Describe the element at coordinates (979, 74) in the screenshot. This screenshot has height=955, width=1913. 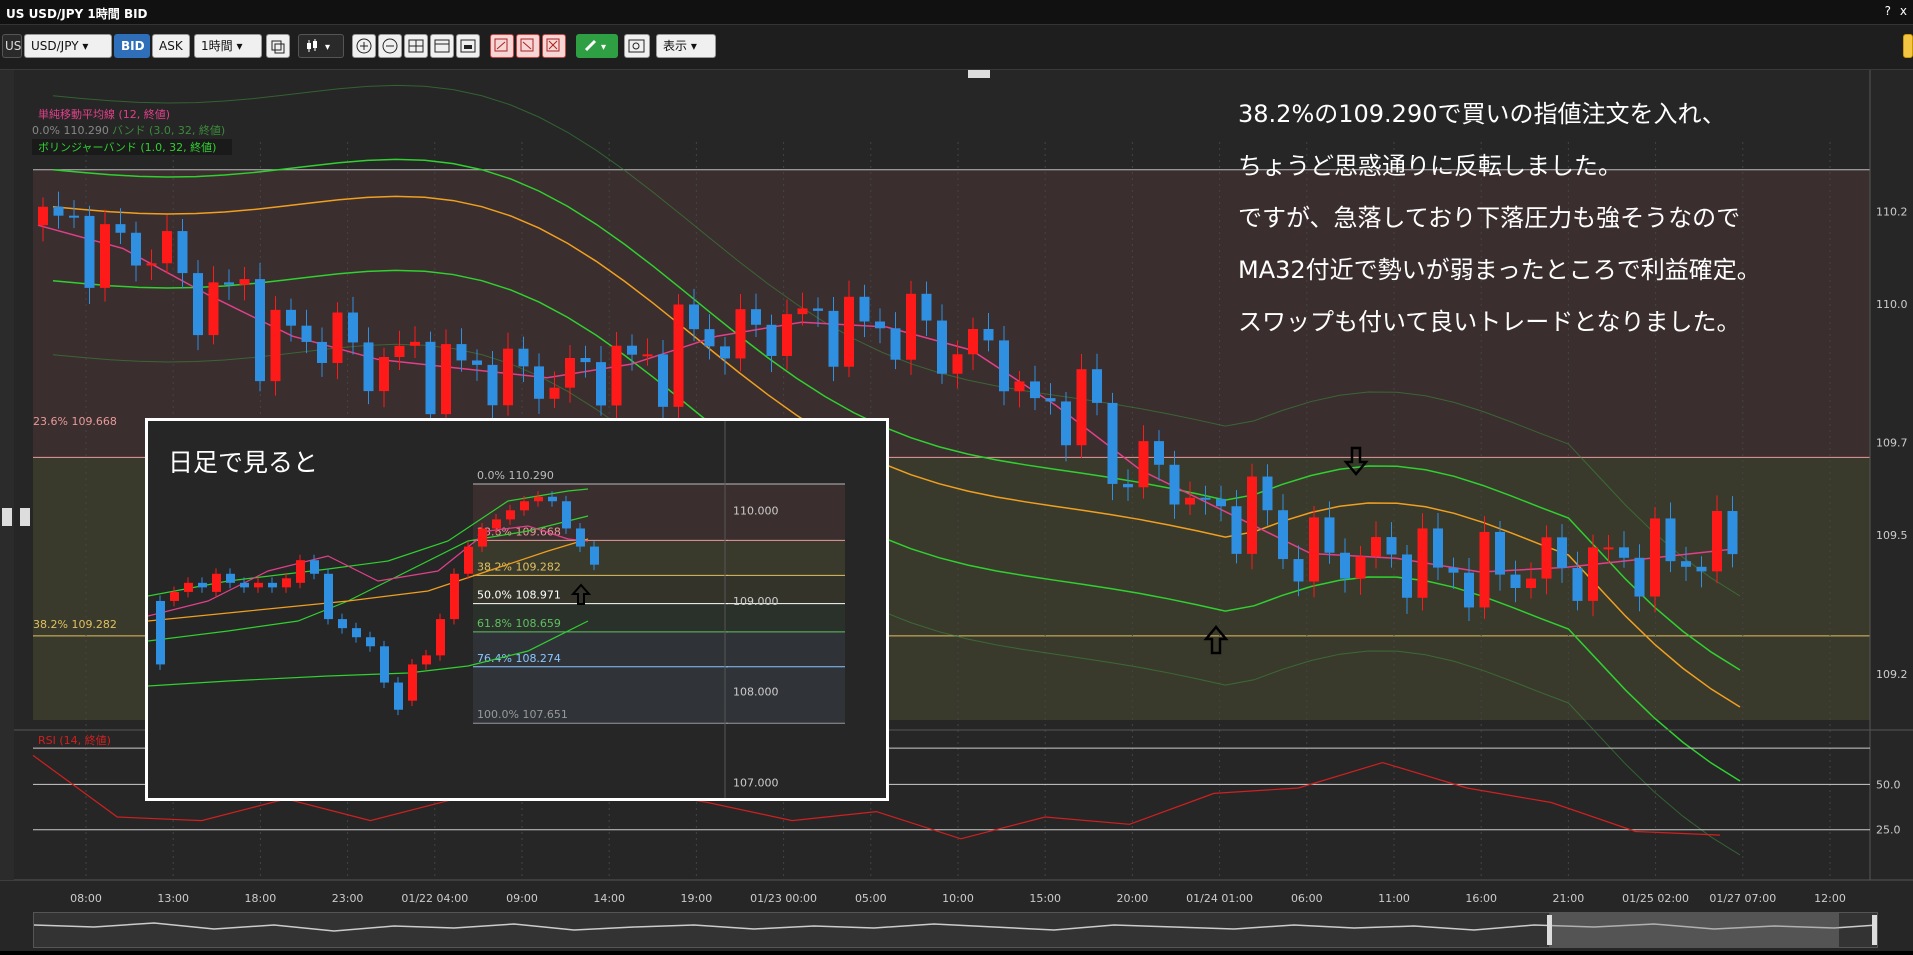
I see `top-collapse-handle` at that location.